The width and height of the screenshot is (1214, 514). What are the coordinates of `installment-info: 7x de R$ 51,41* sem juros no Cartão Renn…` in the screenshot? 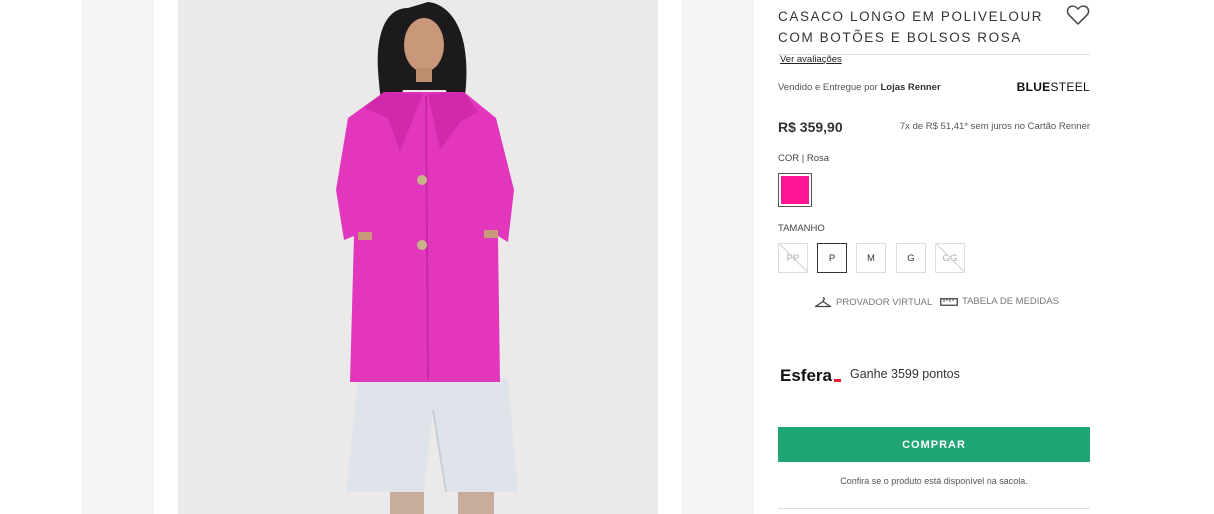 It's located at (994, 126).